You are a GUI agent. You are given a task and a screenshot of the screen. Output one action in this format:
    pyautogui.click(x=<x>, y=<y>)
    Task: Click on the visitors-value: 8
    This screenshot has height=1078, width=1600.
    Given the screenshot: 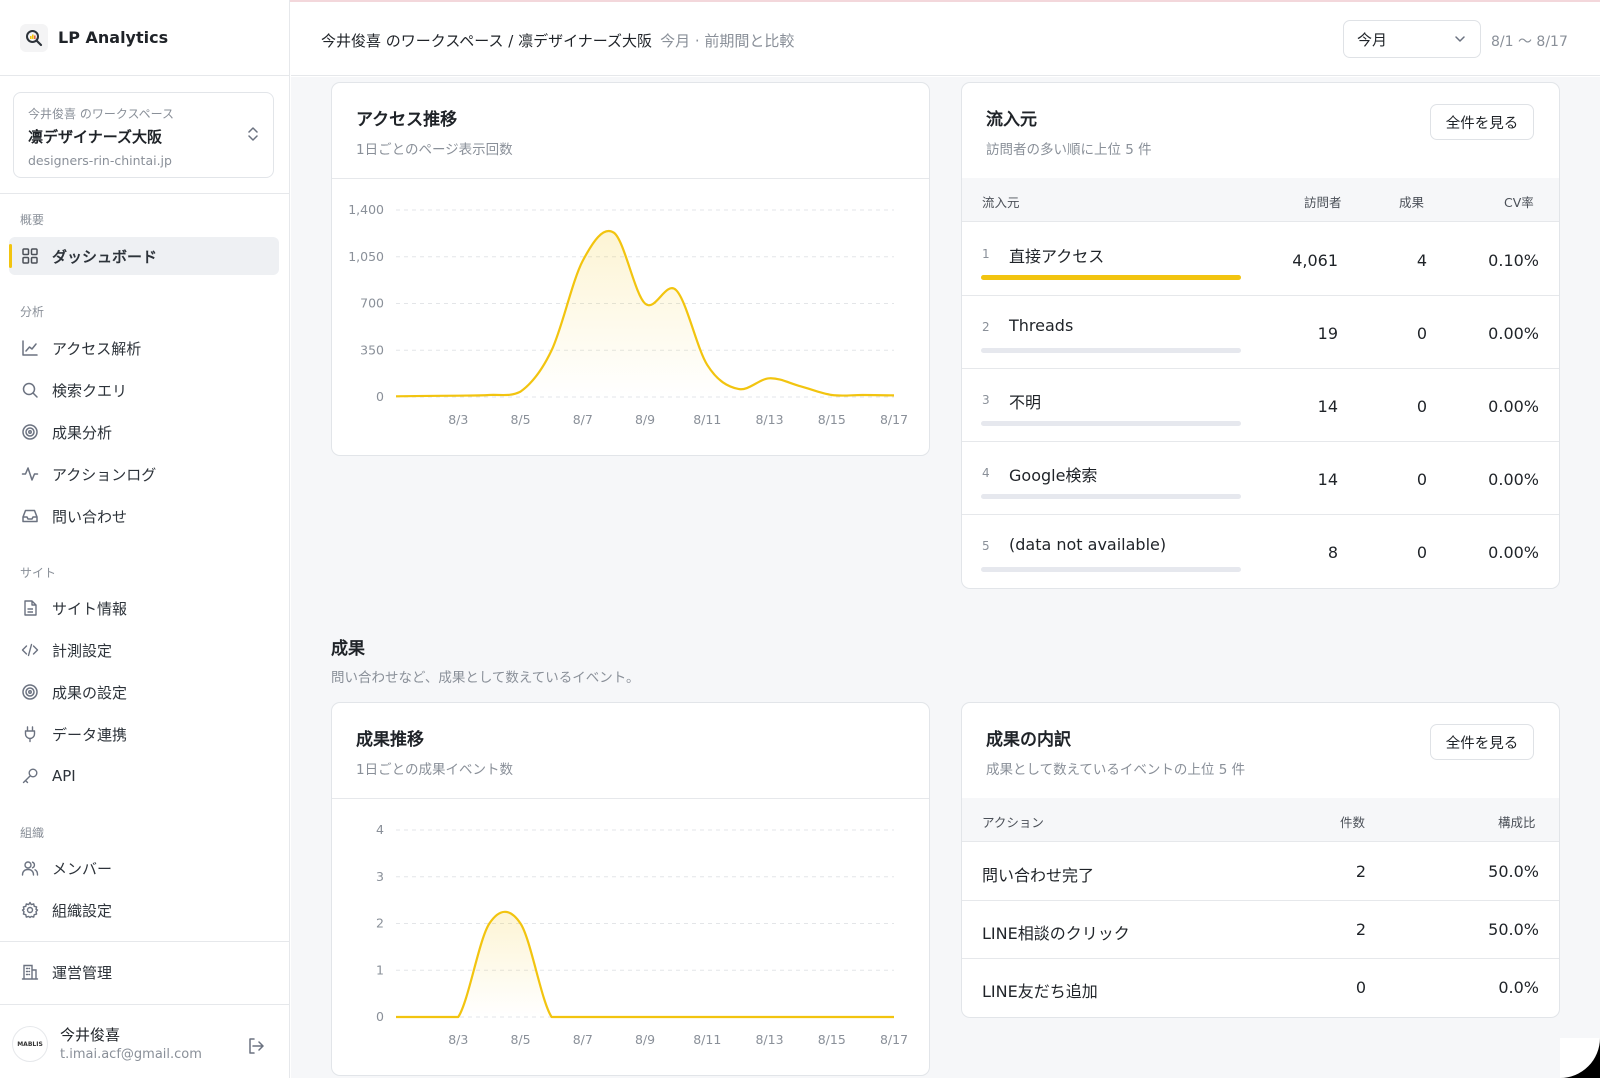 What is the action you would take?
    pyautogui.click(x=1332, y=552)
    